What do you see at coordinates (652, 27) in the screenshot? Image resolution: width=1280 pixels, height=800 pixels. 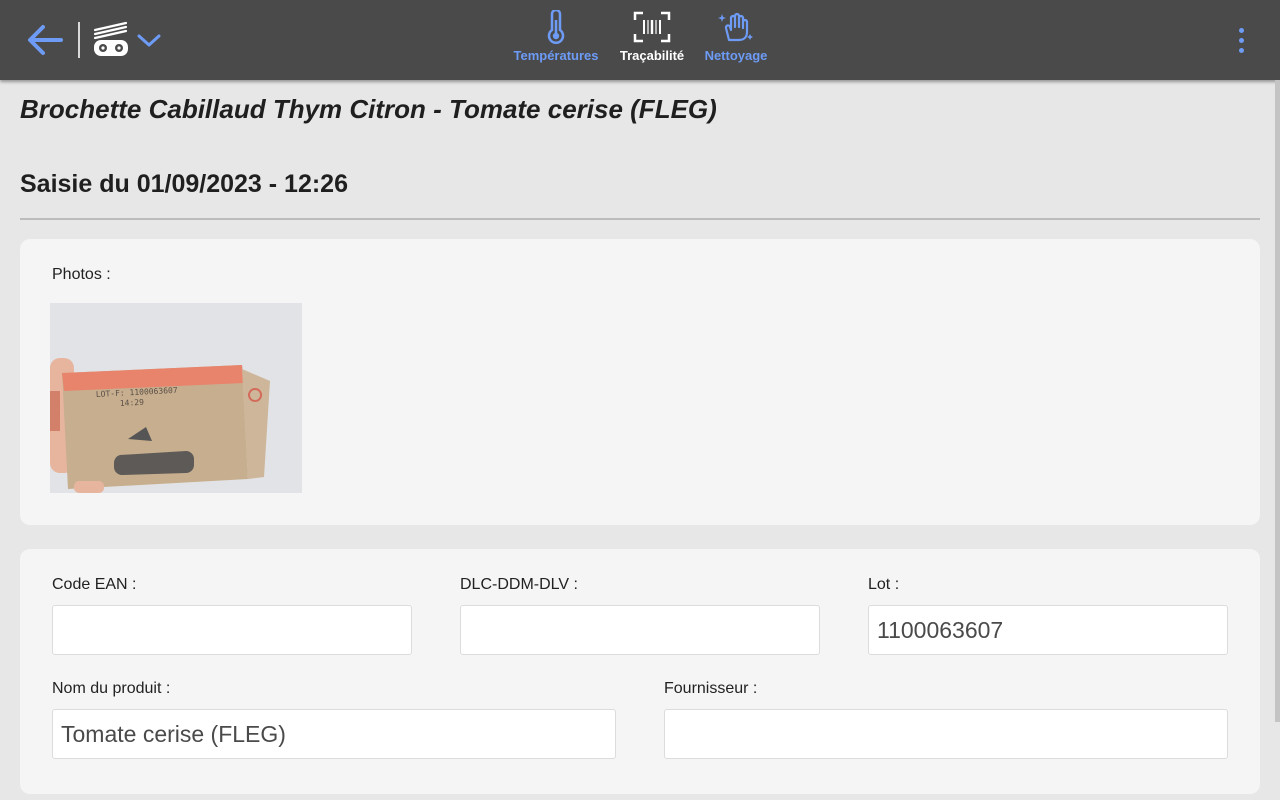 I see `barcode-scan-icon` at bounding box center [652, 27].